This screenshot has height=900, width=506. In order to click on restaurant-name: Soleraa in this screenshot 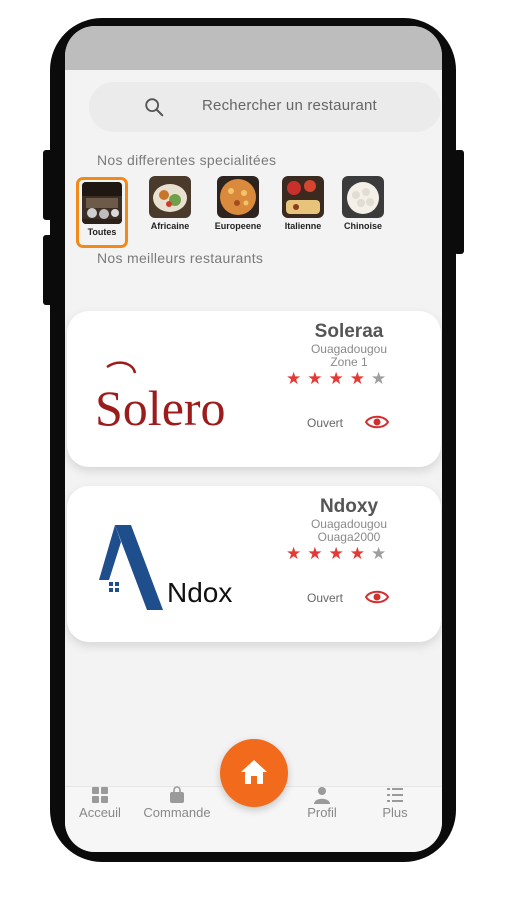, I will do `click(349, 331)`.